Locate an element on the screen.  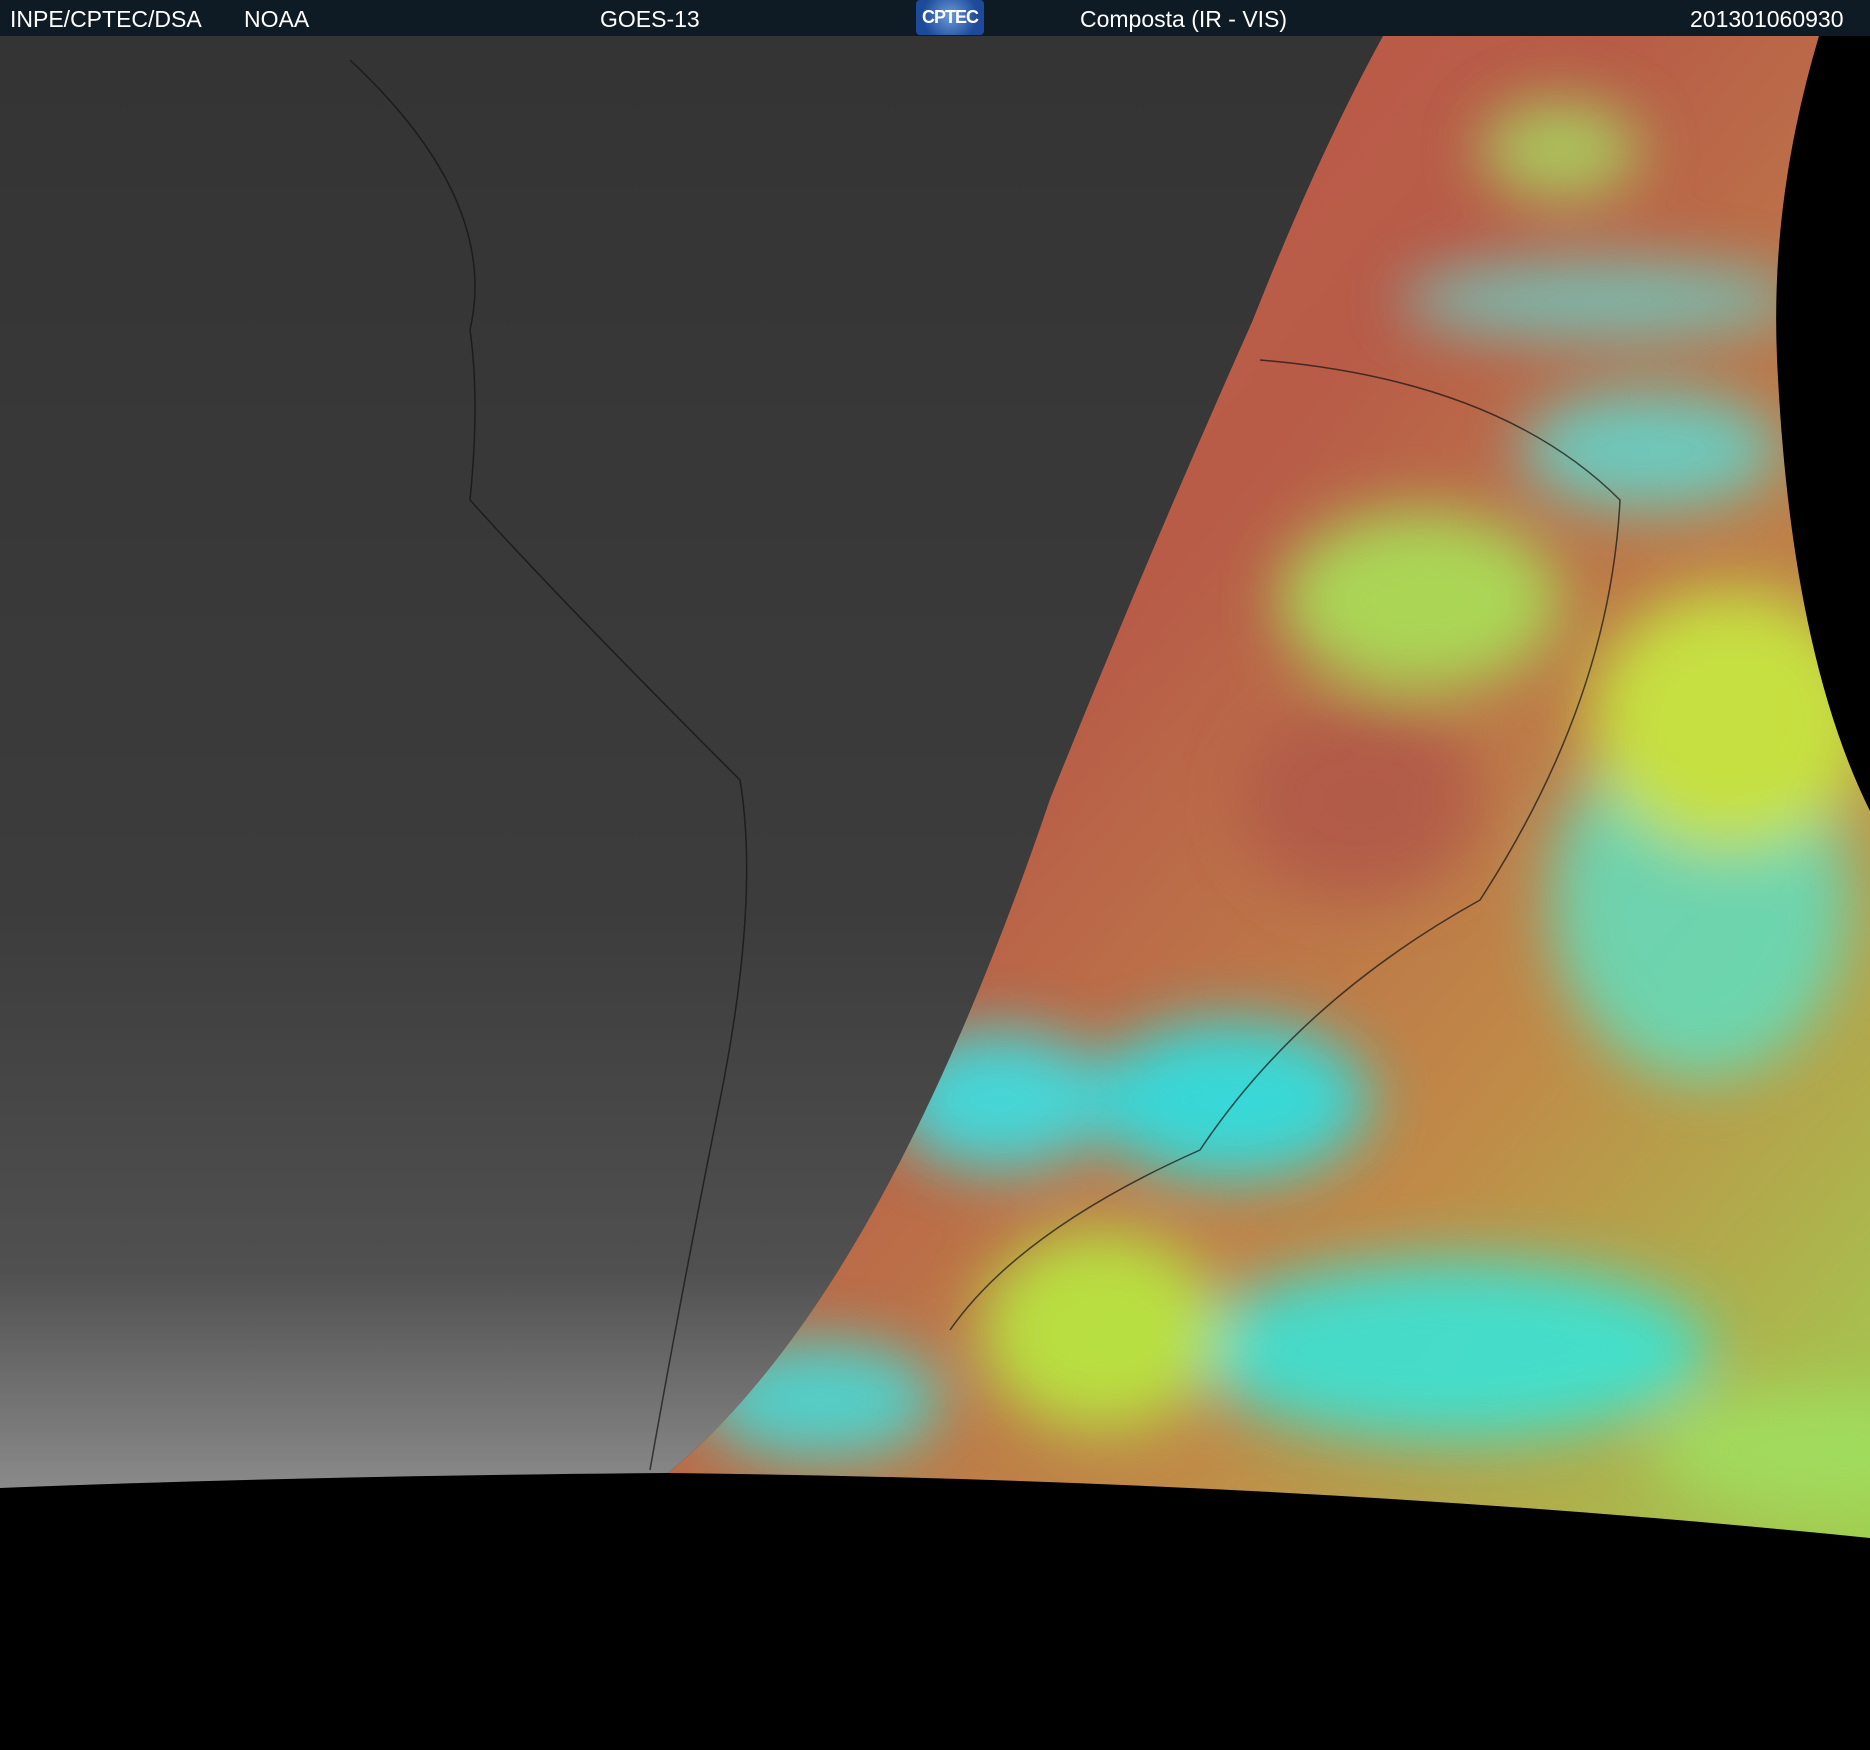
satellite-label: GOES-13 is located at coordinates (650, 19).